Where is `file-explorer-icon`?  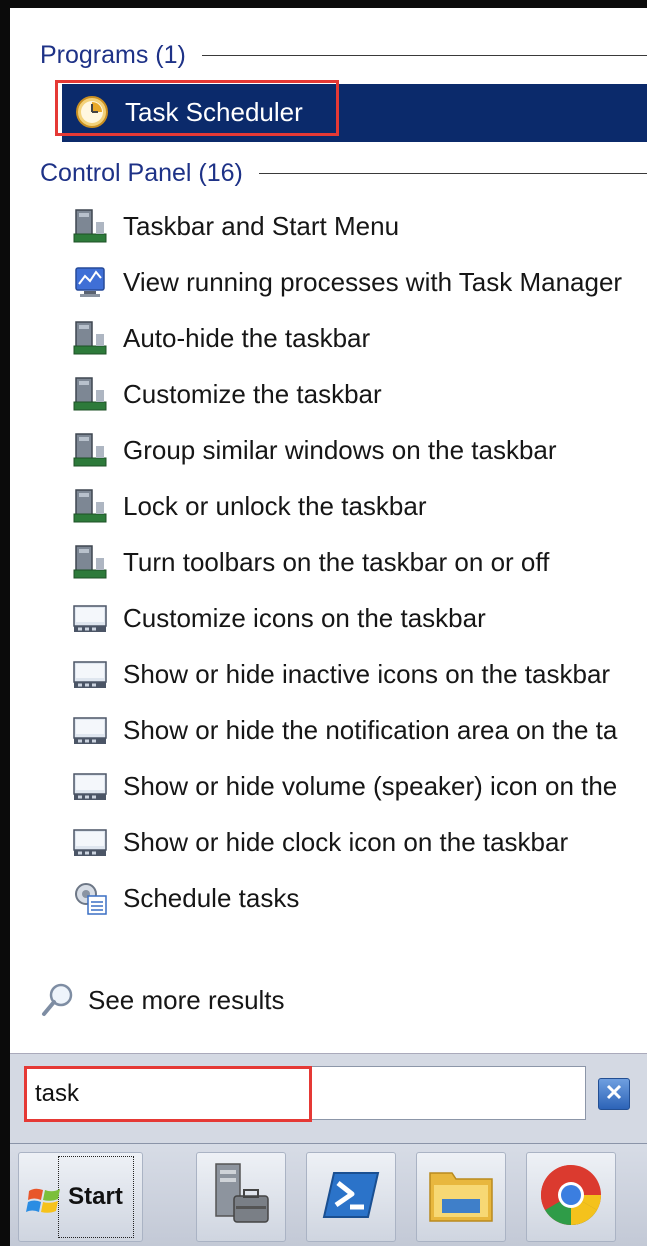
file-explorer-icon is located at coordinates (461, 1197).